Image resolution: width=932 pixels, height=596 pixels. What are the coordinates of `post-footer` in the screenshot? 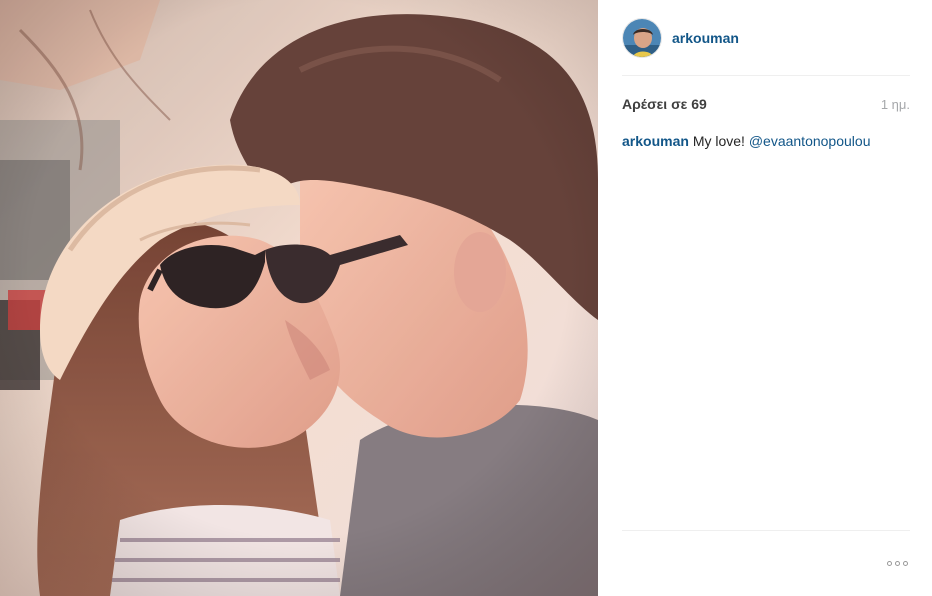 It's located at (766, 563).